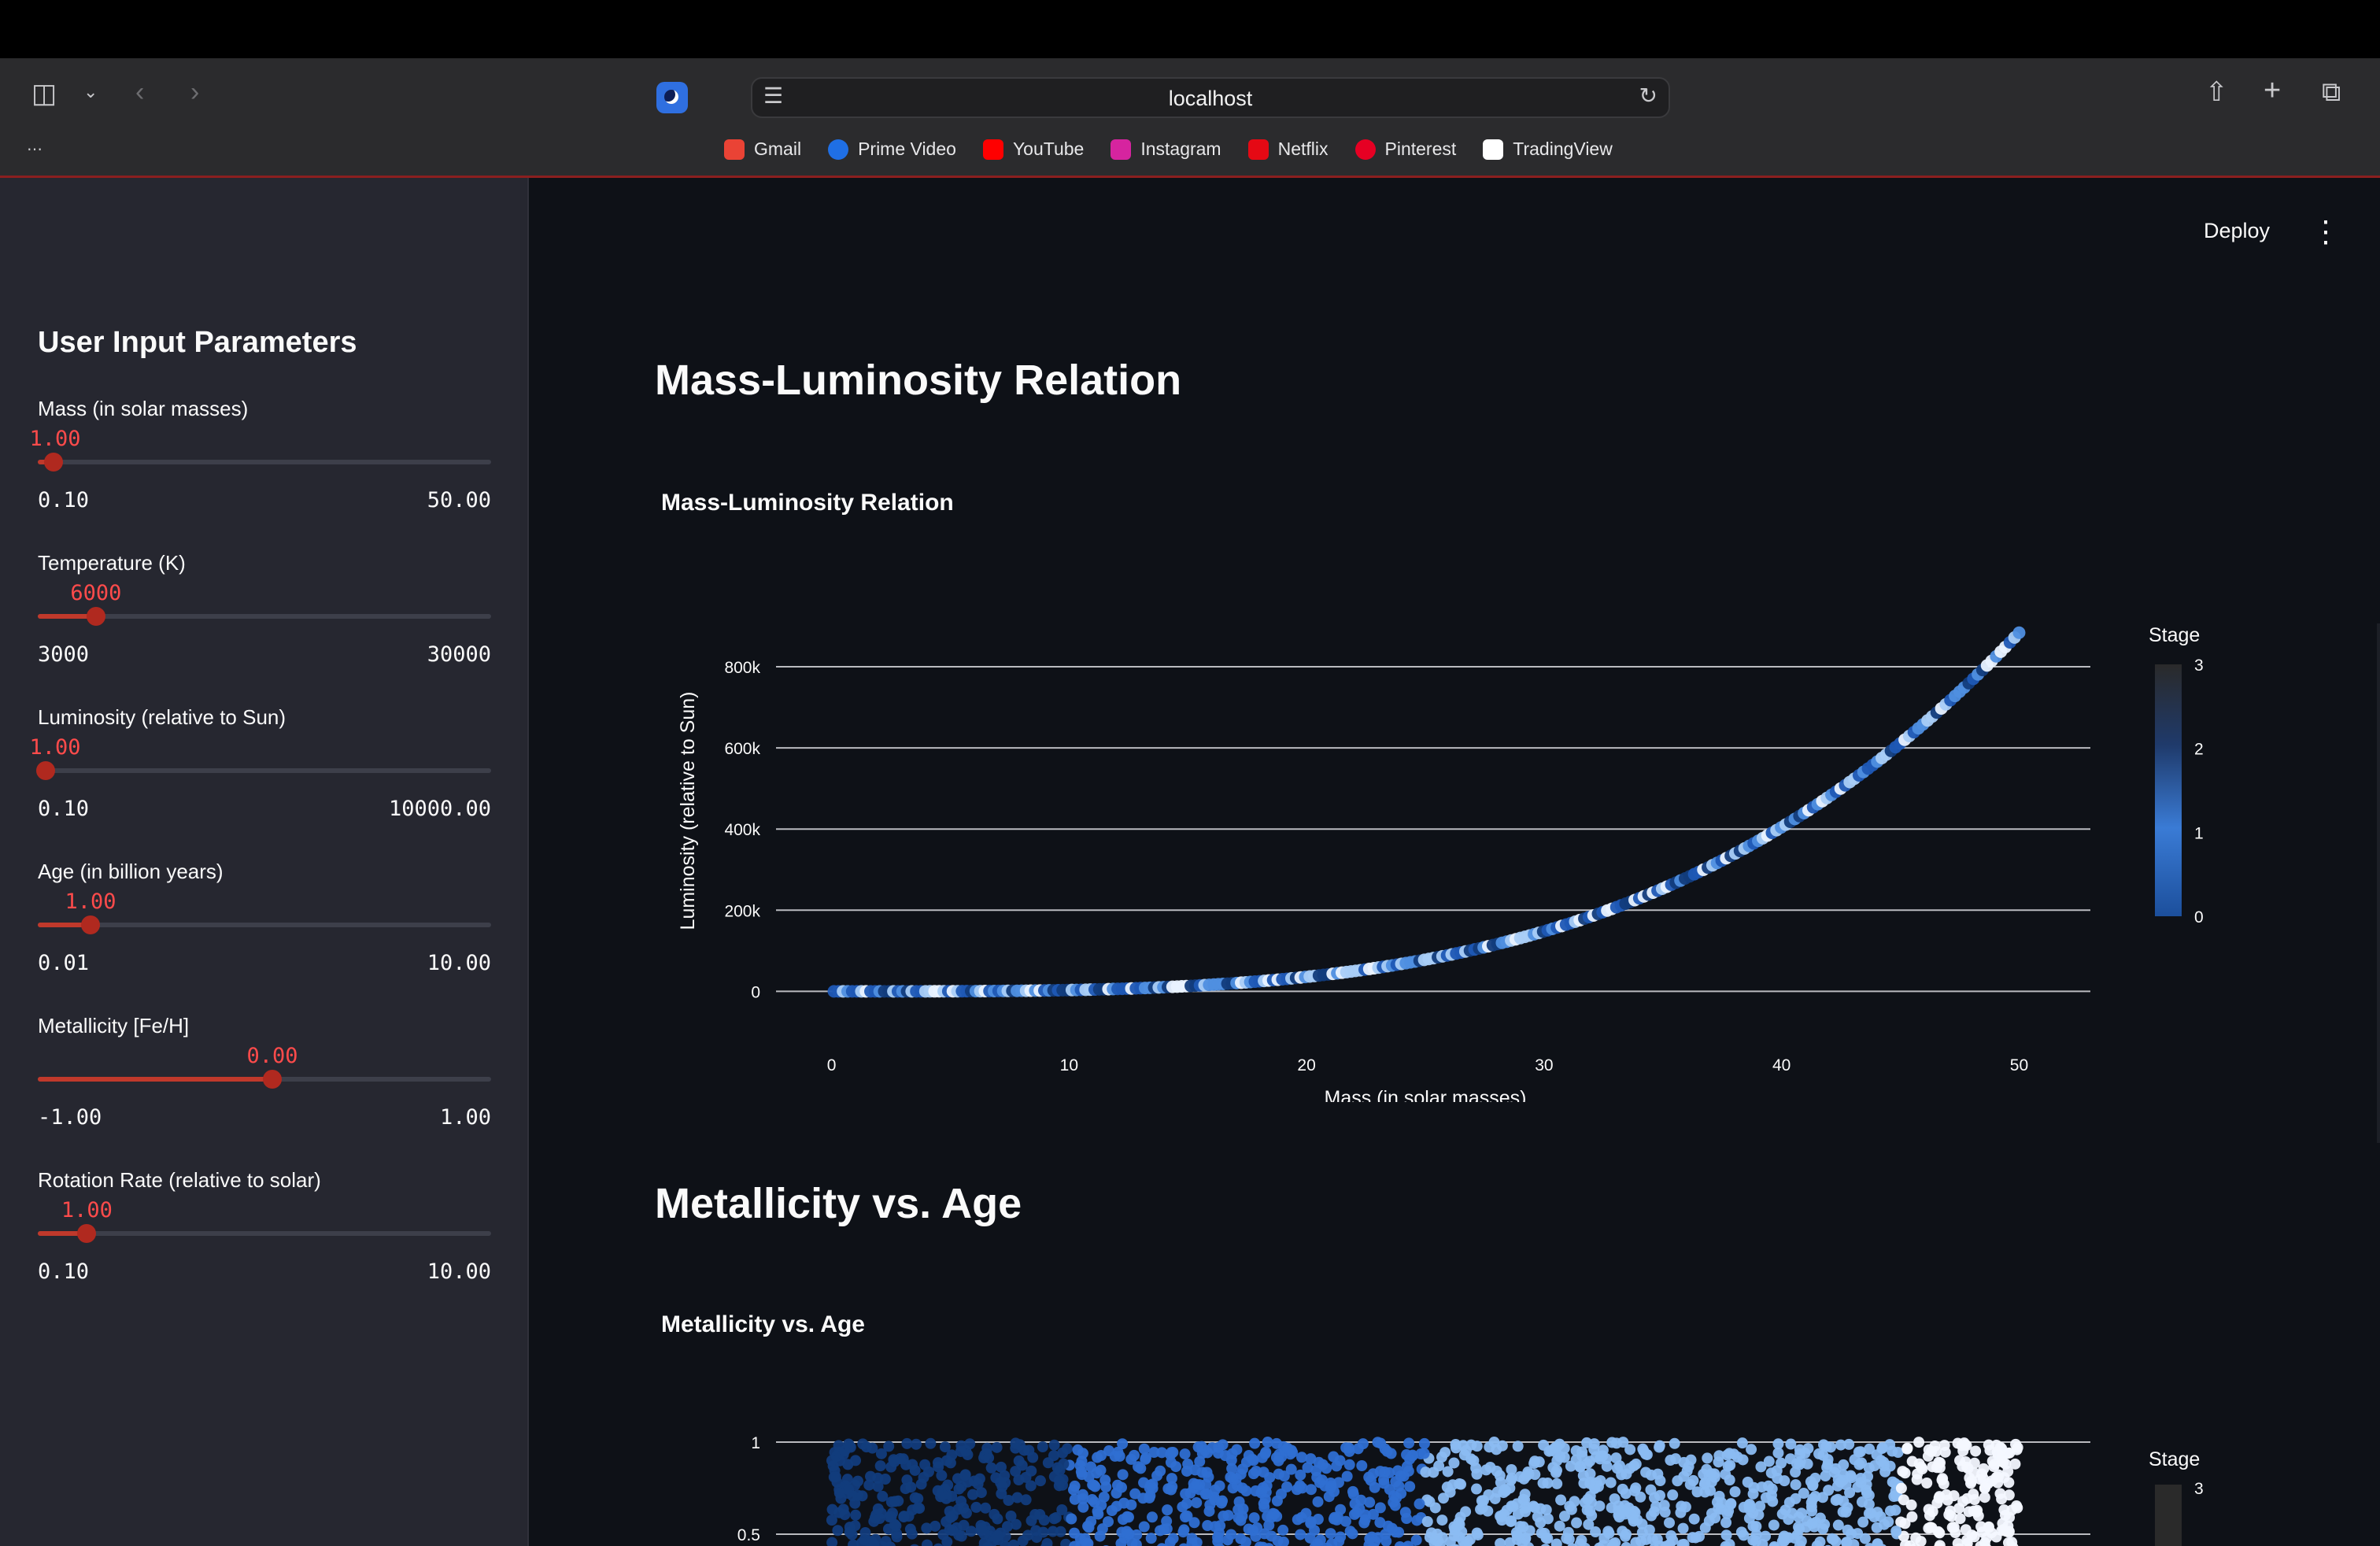  What do you see at coordinates (807, 503) in the screenshot?
I see `chart-title: Mass-Luminosity Relation` at bounding box center [807, 503].